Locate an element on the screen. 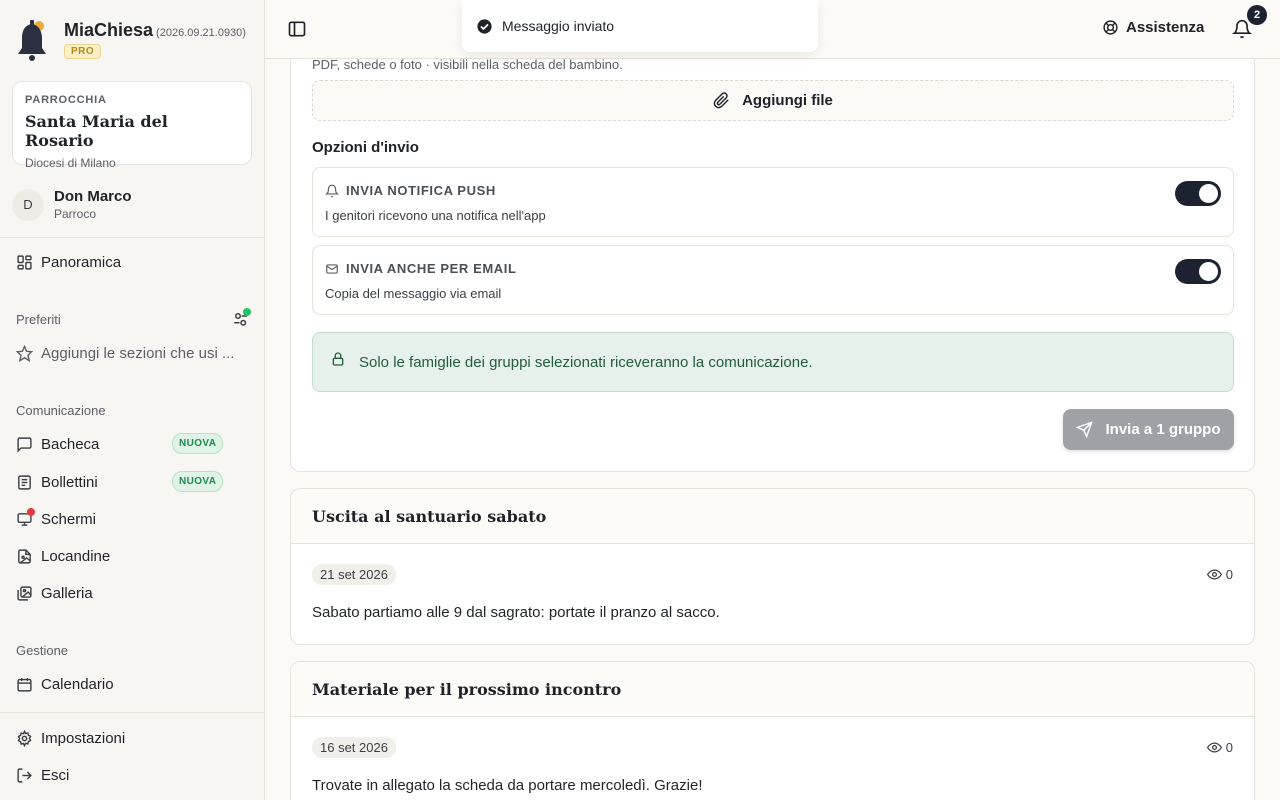 The width and height of the screenshot is (1280, 800). send-icon is located at coordinates (1085, 429).